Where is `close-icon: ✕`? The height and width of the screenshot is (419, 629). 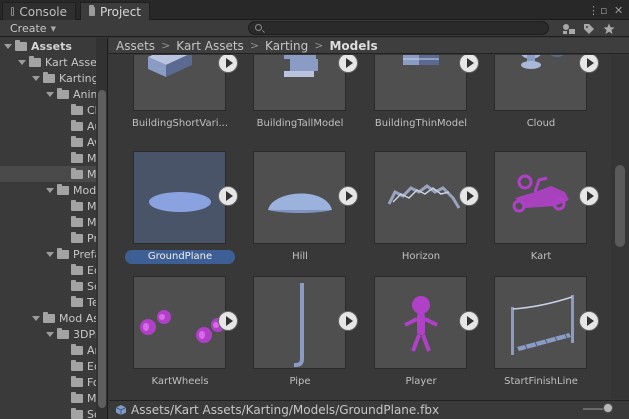
close-icon: ✕ is located at coordinates (618, 10).